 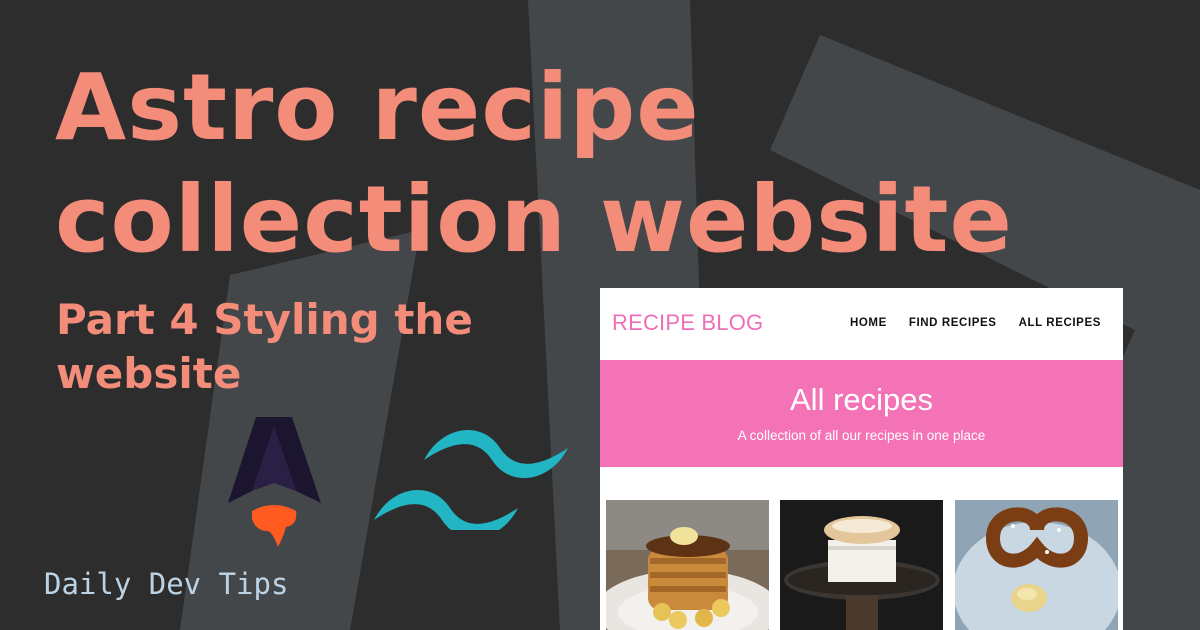 I want to click on tailwind-logo-icon, so click(x=471, y=479).